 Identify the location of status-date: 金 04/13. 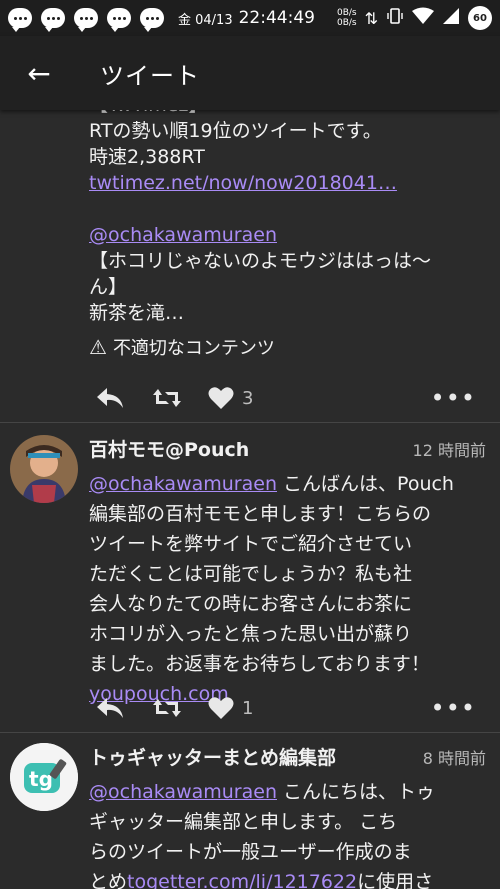
(205, 20).